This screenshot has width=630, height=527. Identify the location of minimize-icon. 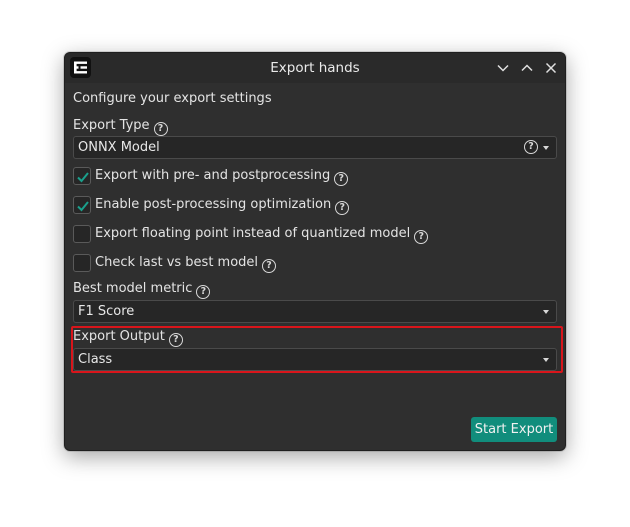
(503, 68).